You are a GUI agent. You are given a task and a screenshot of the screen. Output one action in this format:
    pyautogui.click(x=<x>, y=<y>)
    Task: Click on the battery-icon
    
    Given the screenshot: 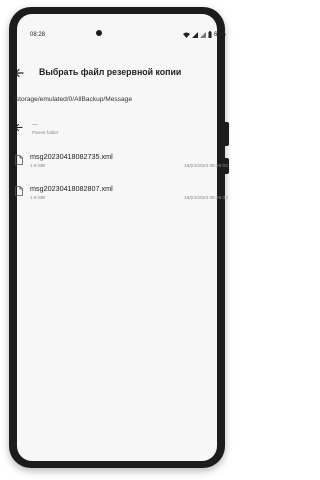 What is the action you would take?
    pyautogui.click(x=210, y=34)
    